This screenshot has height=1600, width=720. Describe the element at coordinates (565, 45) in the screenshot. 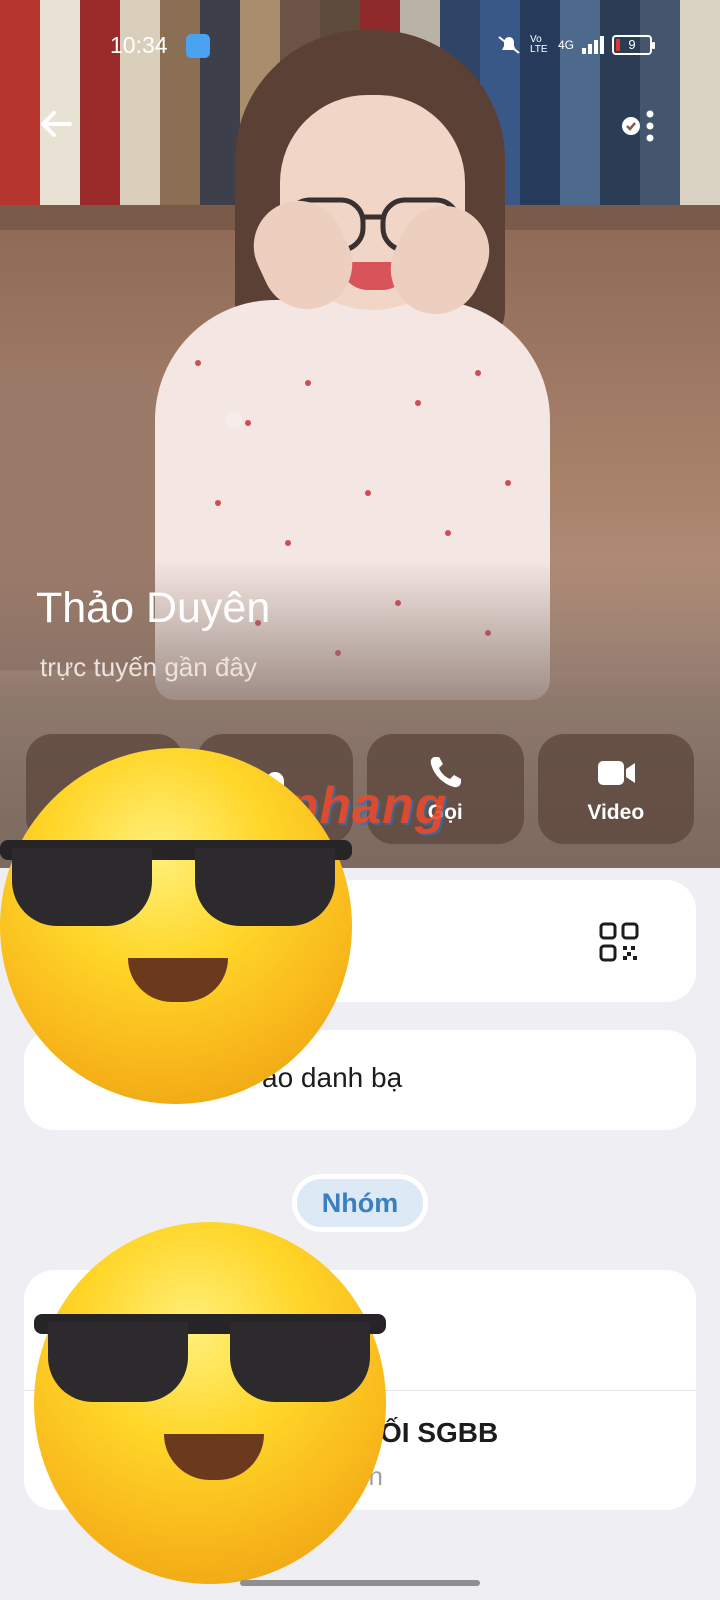

I see `network-type: 4G` at that location.